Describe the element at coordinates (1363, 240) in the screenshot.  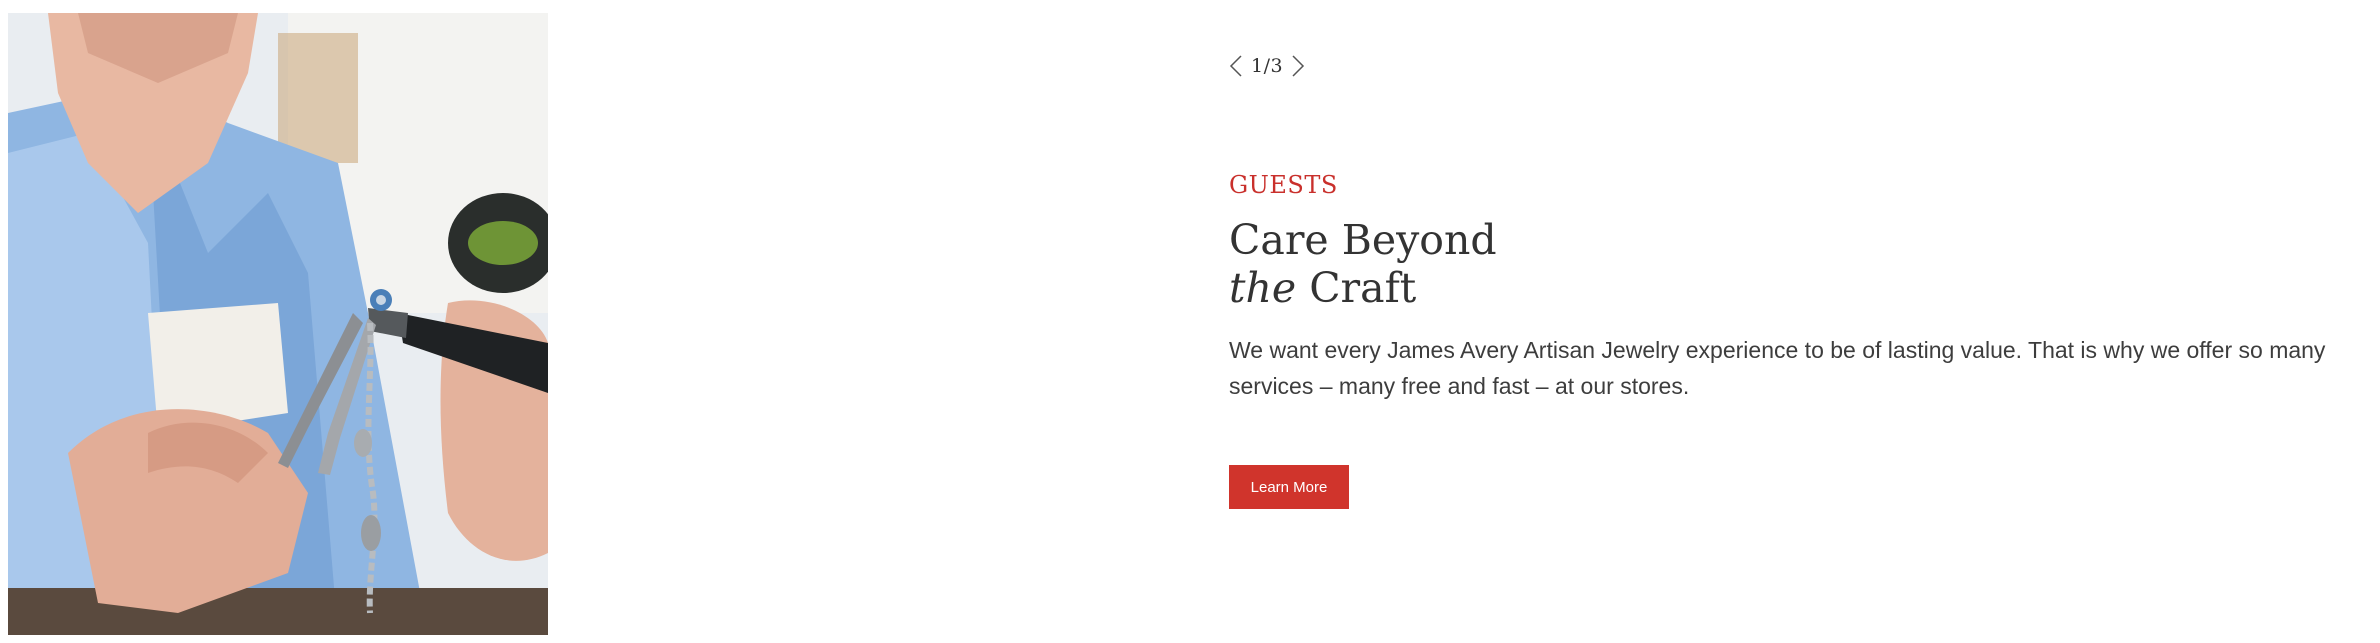
I see `headline-line-1: Care Beyond` at that location.